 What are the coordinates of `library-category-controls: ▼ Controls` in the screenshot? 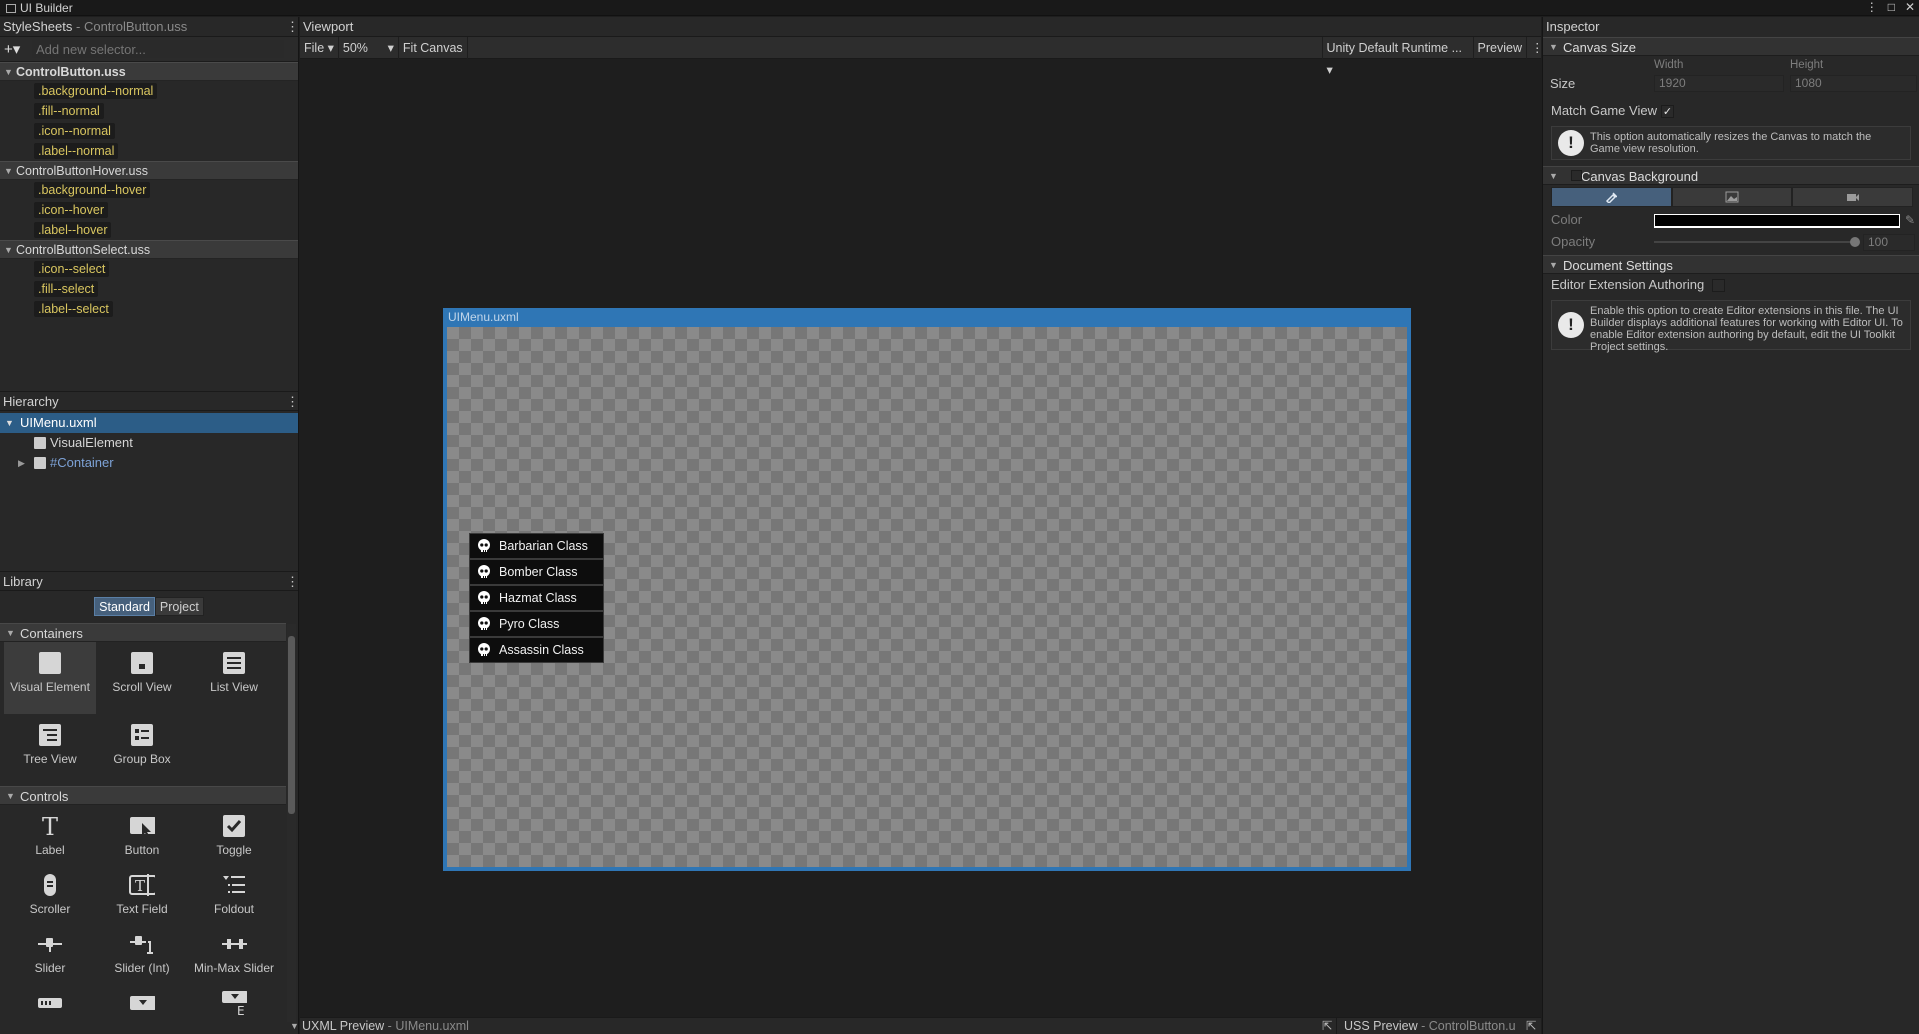 It's located at (143, 795).